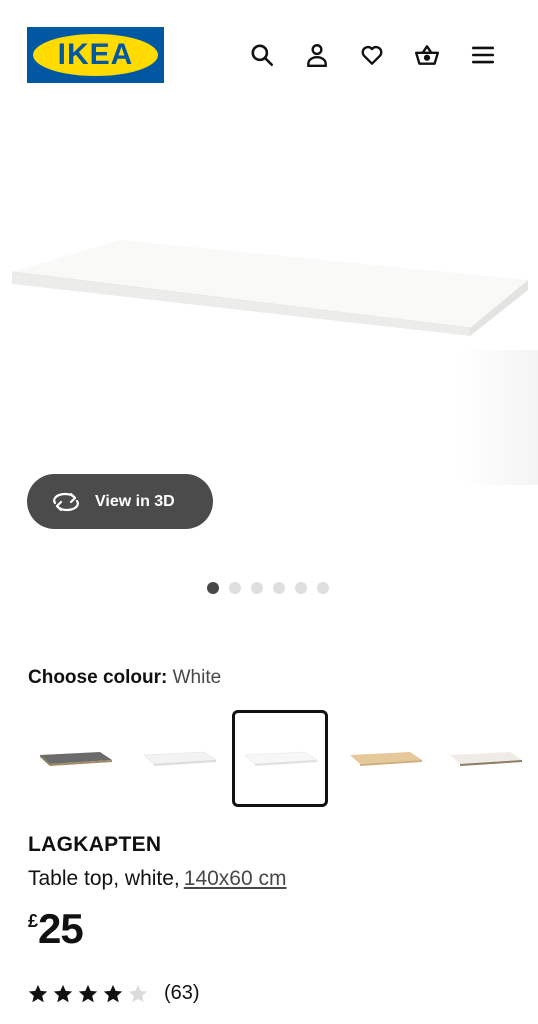  Describe the element at coordinates (235, 878) in the screenshot. I see `product-size-link: 140x60 cm` at that location.